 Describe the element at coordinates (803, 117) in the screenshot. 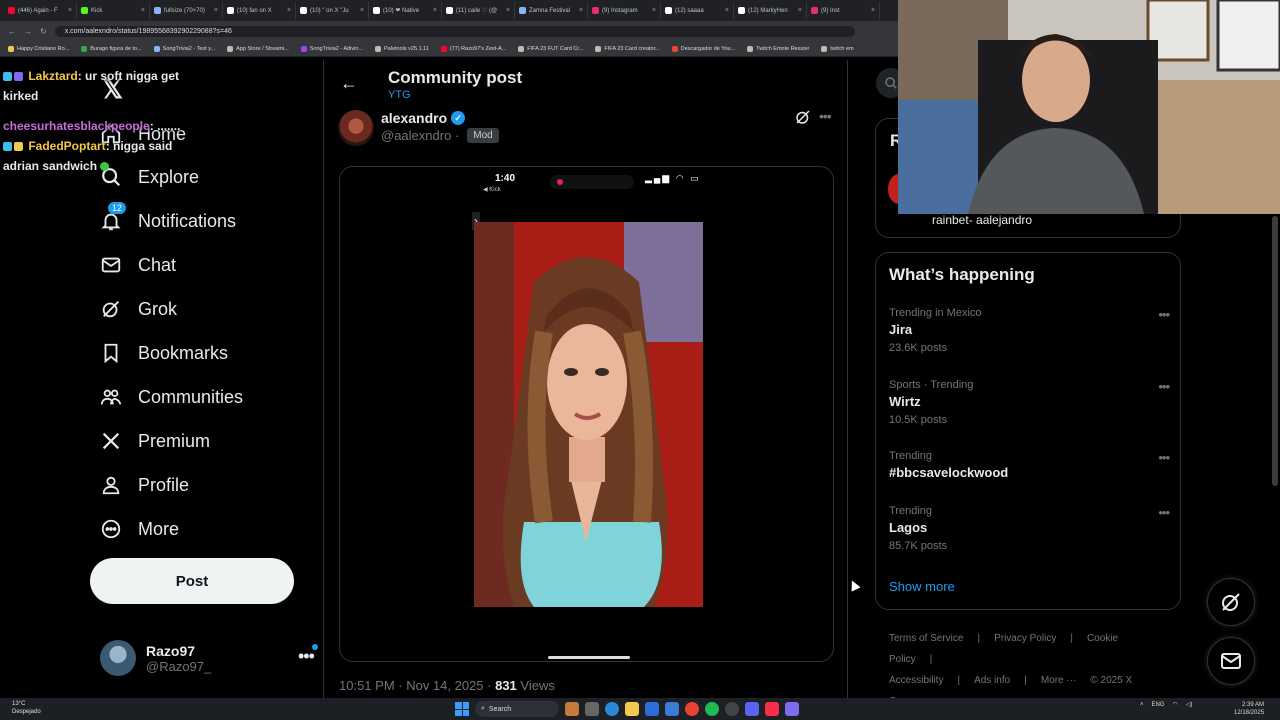

I see `grok-icon` at that location.